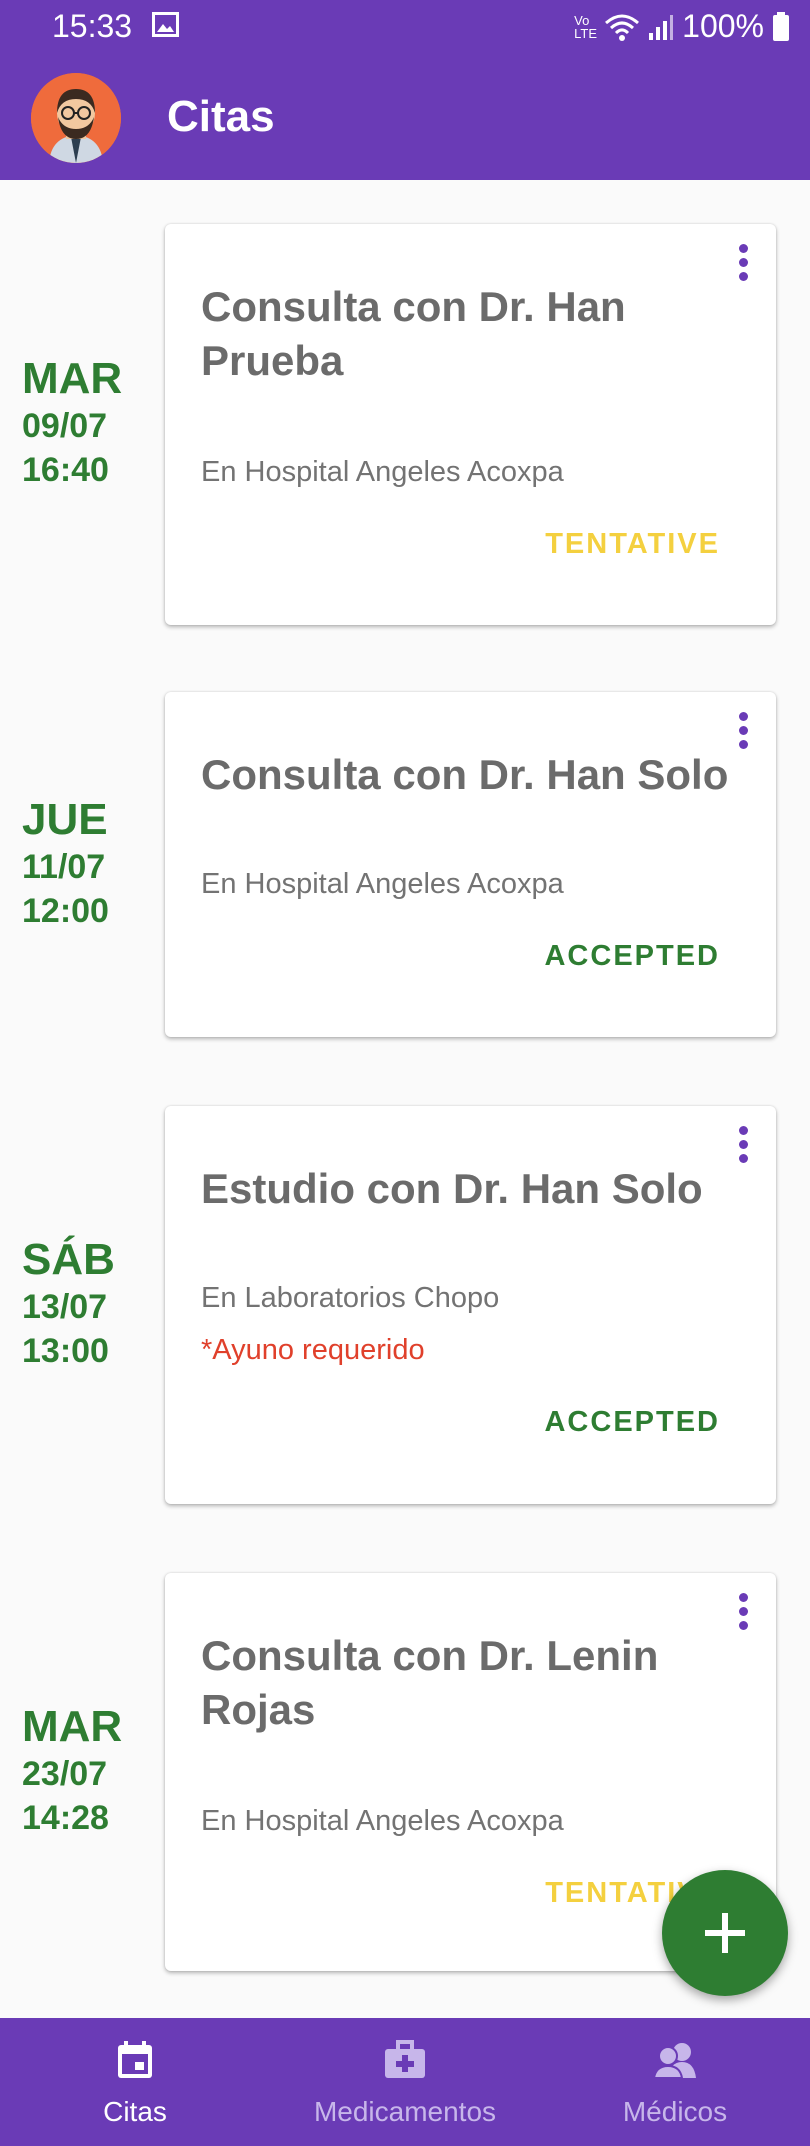 The image size is (810, 2146). What do you see at coordinates (452, 1188) in the screenshot?
I see `appointment-title: Estudio con Dr. Han Solo` at bounding box center [452, 1188].